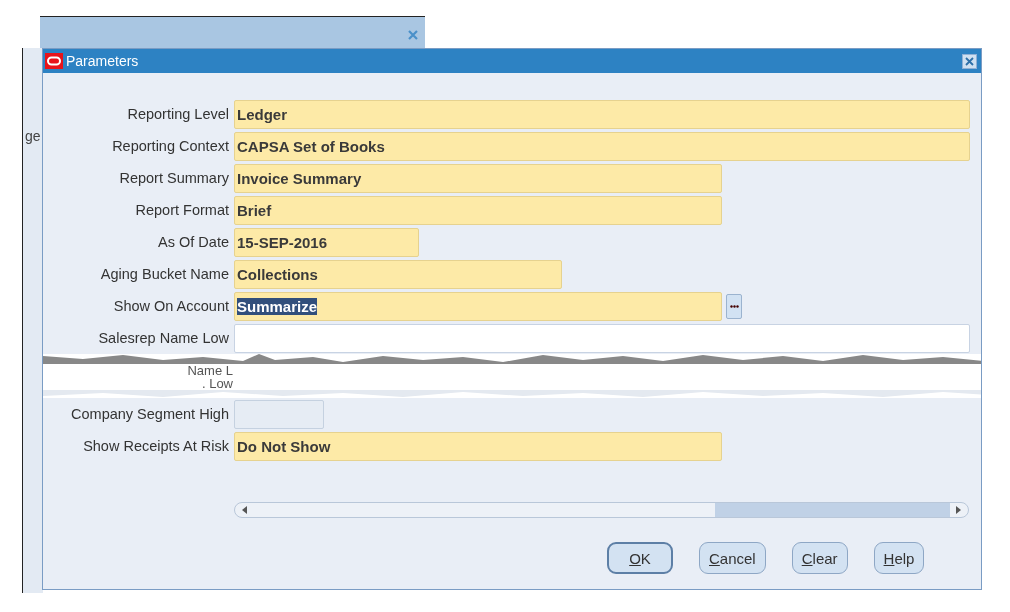 The height and width of the screenshot is (612, 1010). Describe the element at coordinates (969, 61) in the screenshot. I see `close-button` at that location.